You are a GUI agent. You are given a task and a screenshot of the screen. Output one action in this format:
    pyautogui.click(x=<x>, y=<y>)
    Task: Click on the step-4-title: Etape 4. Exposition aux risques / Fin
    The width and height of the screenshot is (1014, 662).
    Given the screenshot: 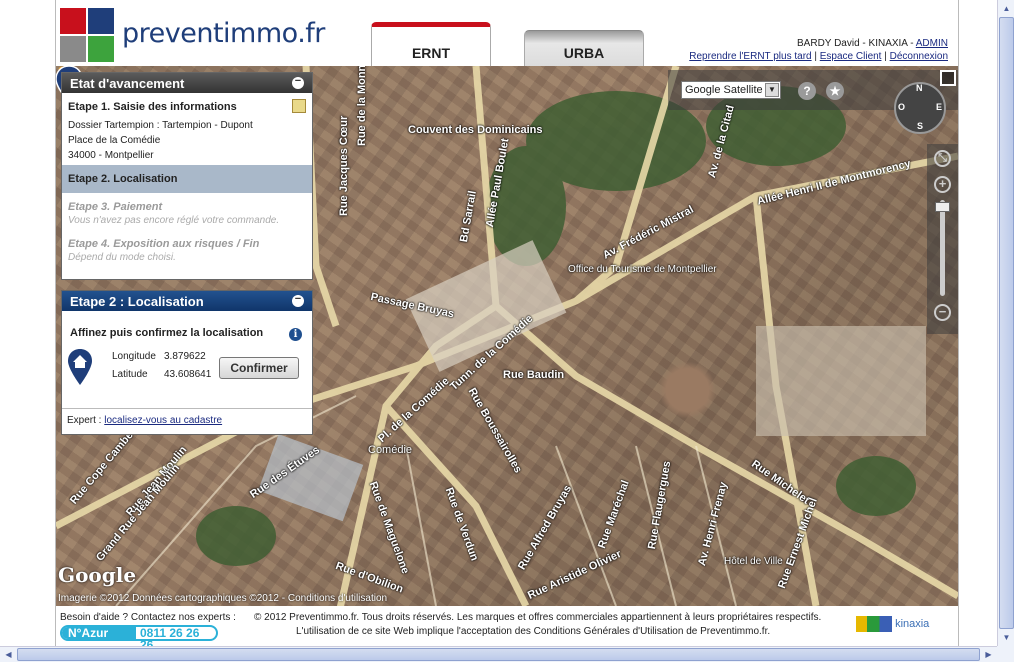 What is the action you would take?
    pyautogui.click(x=164, y=244)
    